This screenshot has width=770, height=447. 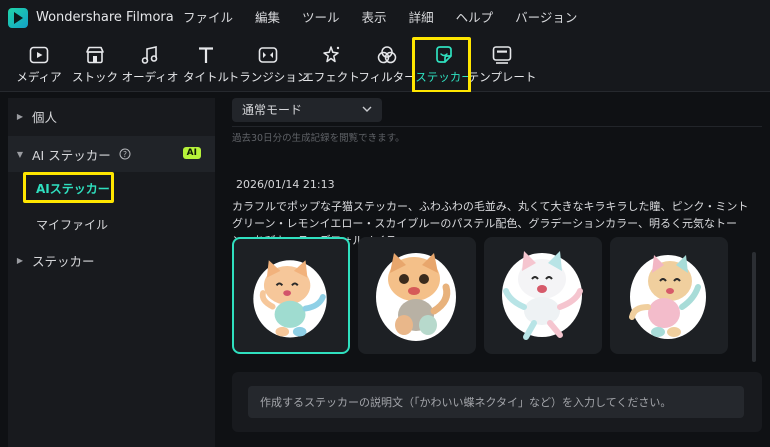 What do you see at coordinates (71, 155) in the screenshot?
I see `sidebar-item-ai-sticker-label: AI ステッカー` at bounding box center [71, 155].